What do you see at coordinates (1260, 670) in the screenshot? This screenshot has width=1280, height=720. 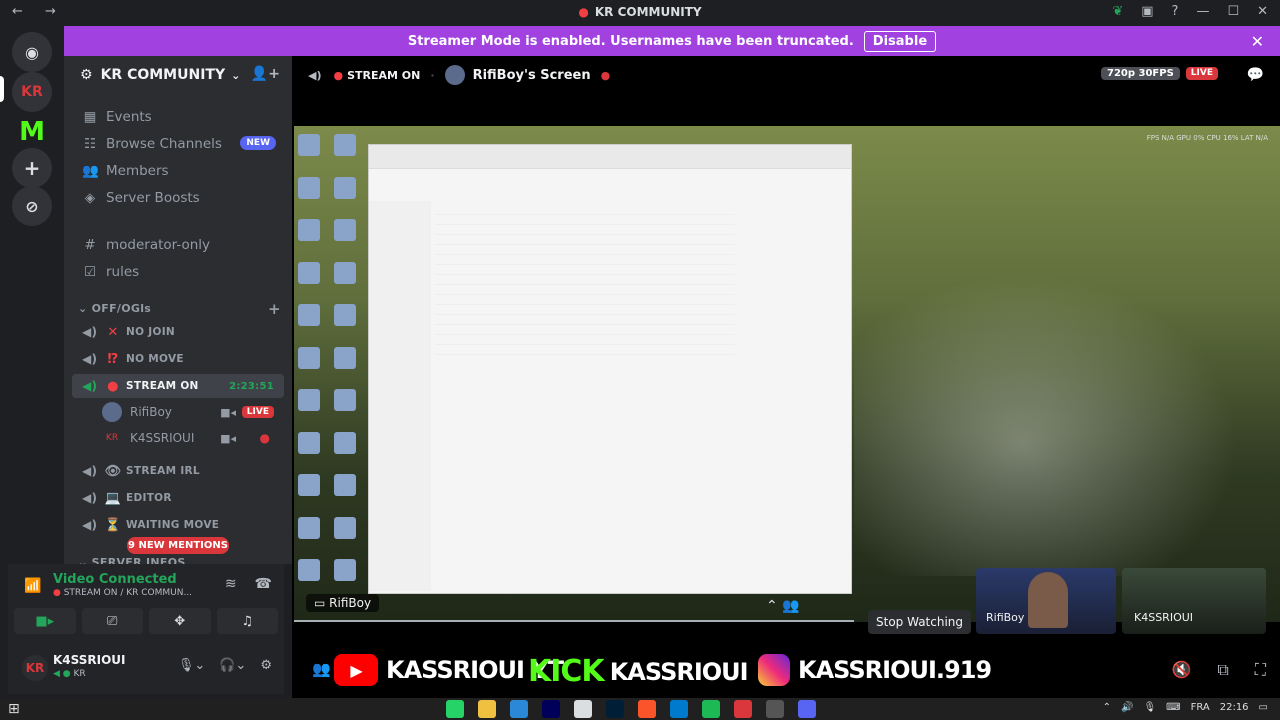 I see `fullscreen-icon: ⛶` at bounding box center [1260, 670].